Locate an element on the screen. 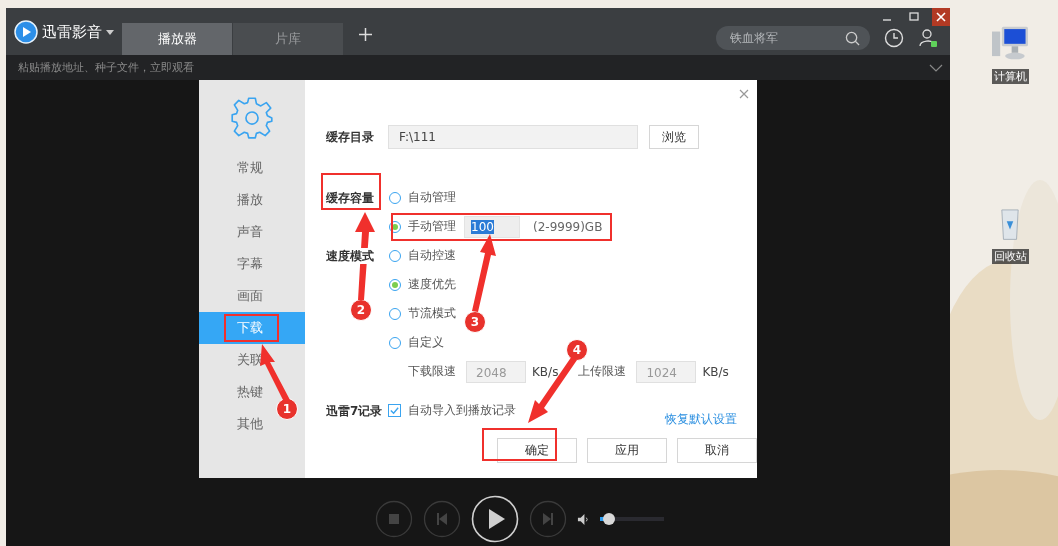  checkbox-label: 自动导入到播放记录 is located at coordinates (462, 410).